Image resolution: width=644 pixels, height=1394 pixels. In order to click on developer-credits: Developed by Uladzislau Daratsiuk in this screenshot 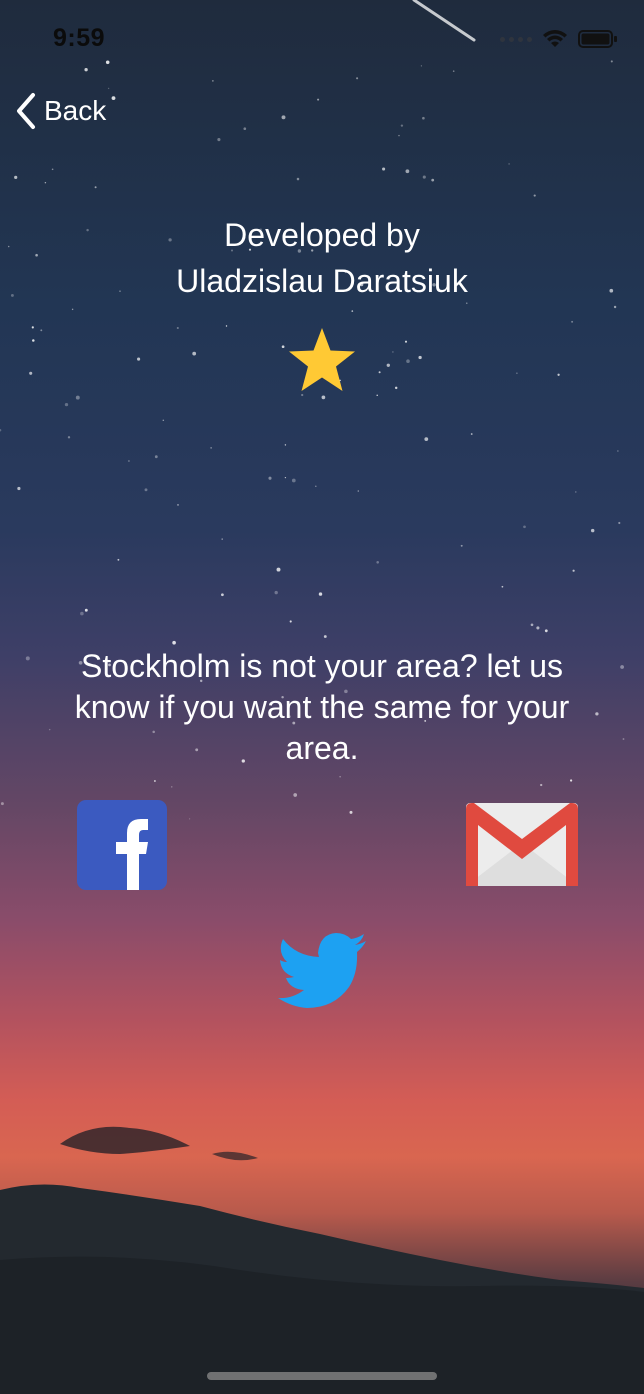, I will do `click(322, 258)`.